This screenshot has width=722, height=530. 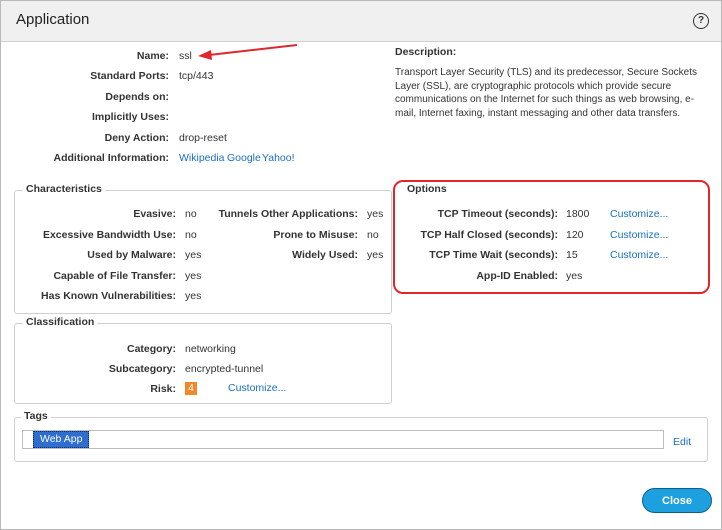 What do you see at coordinates (210, 349) in the screenshot?
I see `category-value: networking` at bounding box center [210, 349].